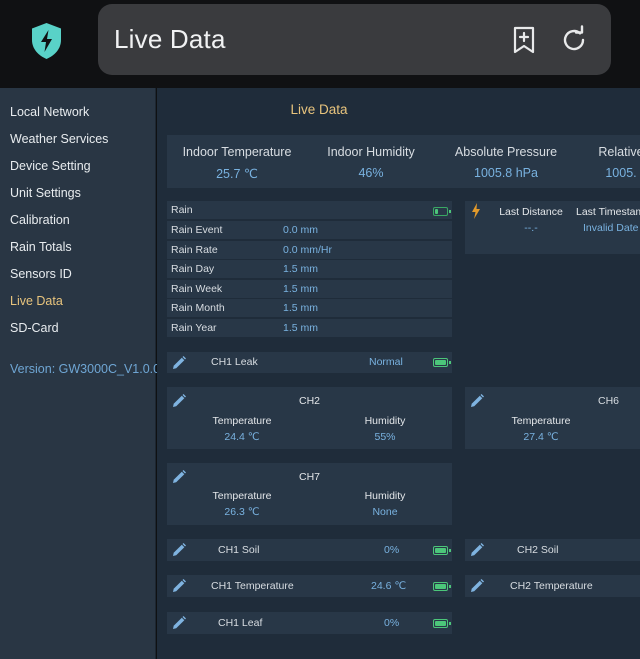 This screenshot has width=640, height=659. Describe the element at coordinates (309, 211) in the screenshot. I see `rain-header: Rain` at that location.